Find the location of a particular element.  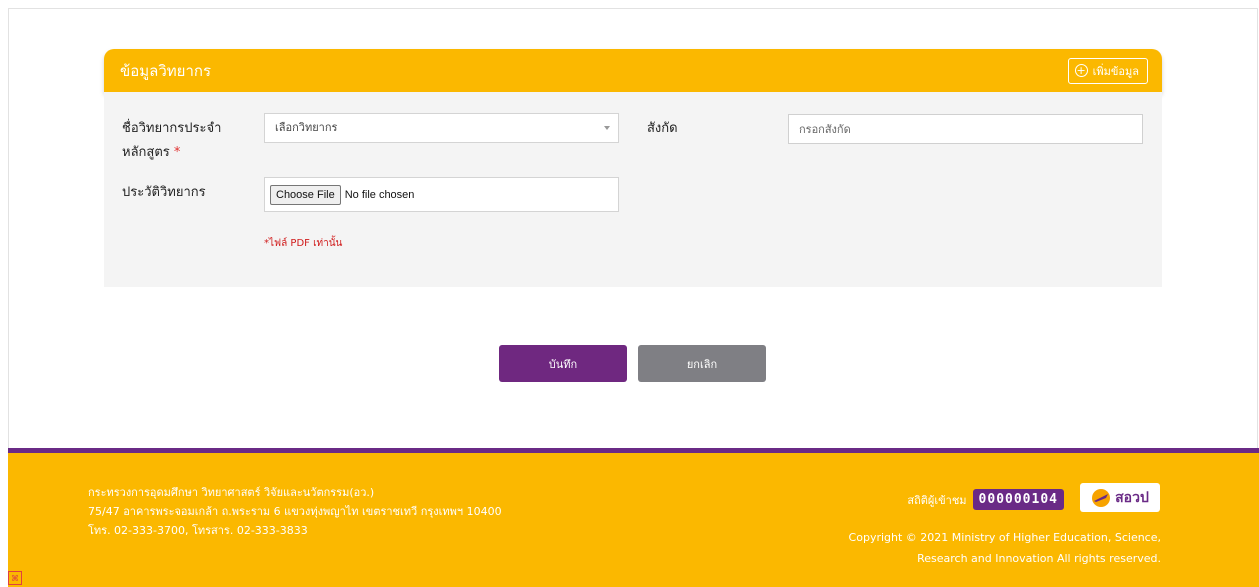

add-data-label: เพิ่มข้อมูล is located at coordinates (1115, 71).